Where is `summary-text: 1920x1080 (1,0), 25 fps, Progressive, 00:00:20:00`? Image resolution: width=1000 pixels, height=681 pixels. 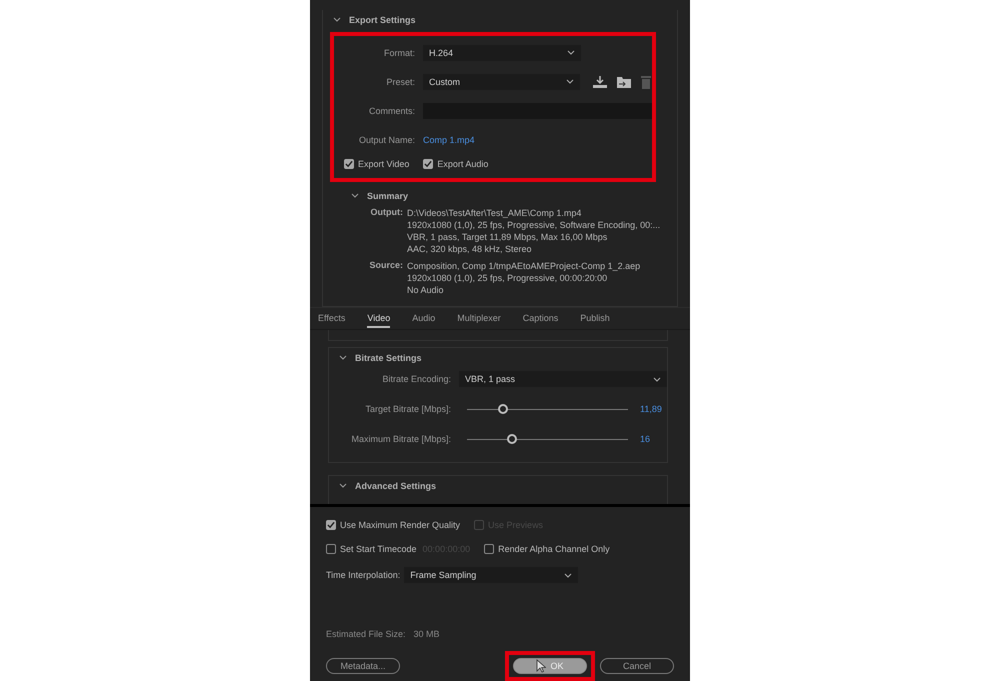
summary-text: 1920x1080 (1,0), 25 fps, Progressive, 00:00:20:00 is located at coordinates (507, 278).